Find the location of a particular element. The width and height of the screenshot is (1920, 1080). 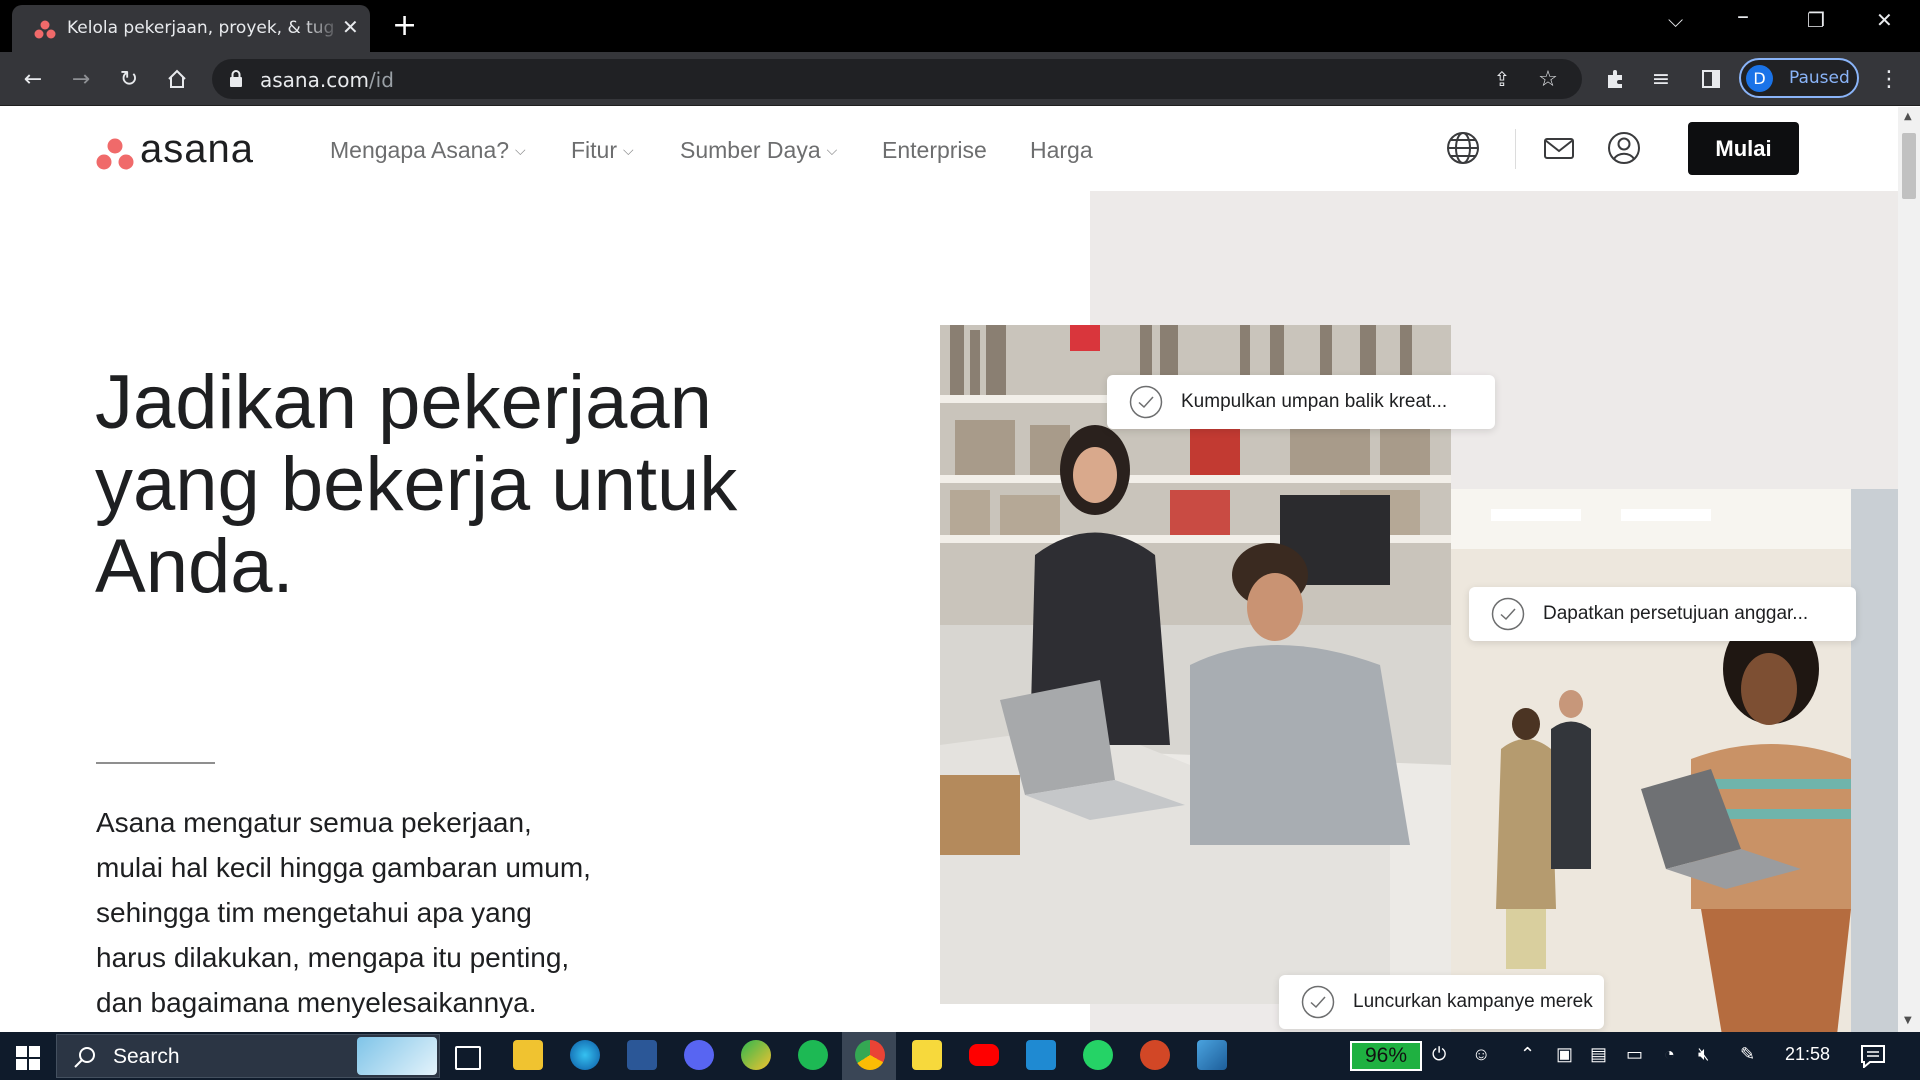

side-panel-icon is located at coordinates (1711, 79).